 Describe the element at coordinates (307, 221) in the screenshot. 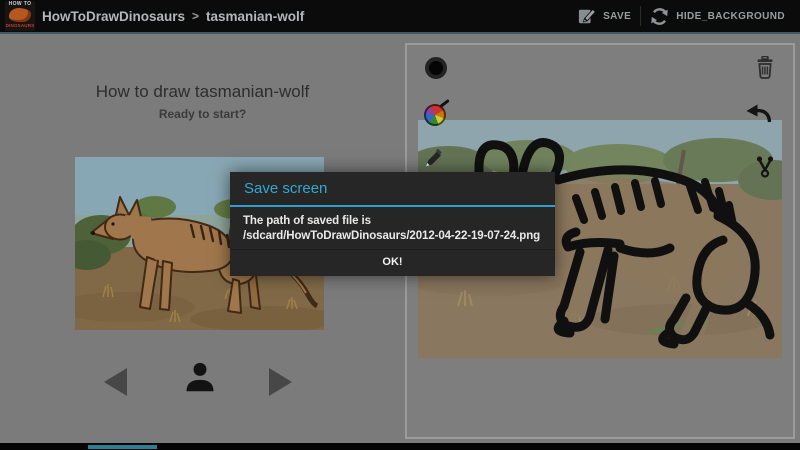

I see `dialog-message-line1: The path of saved file is` at that location.